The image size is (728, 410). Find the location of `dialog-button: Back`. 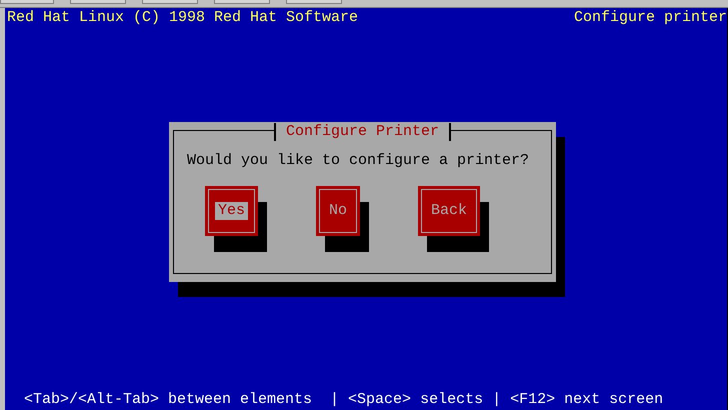

dialog-button: Back is located at coordinates (449, 211).